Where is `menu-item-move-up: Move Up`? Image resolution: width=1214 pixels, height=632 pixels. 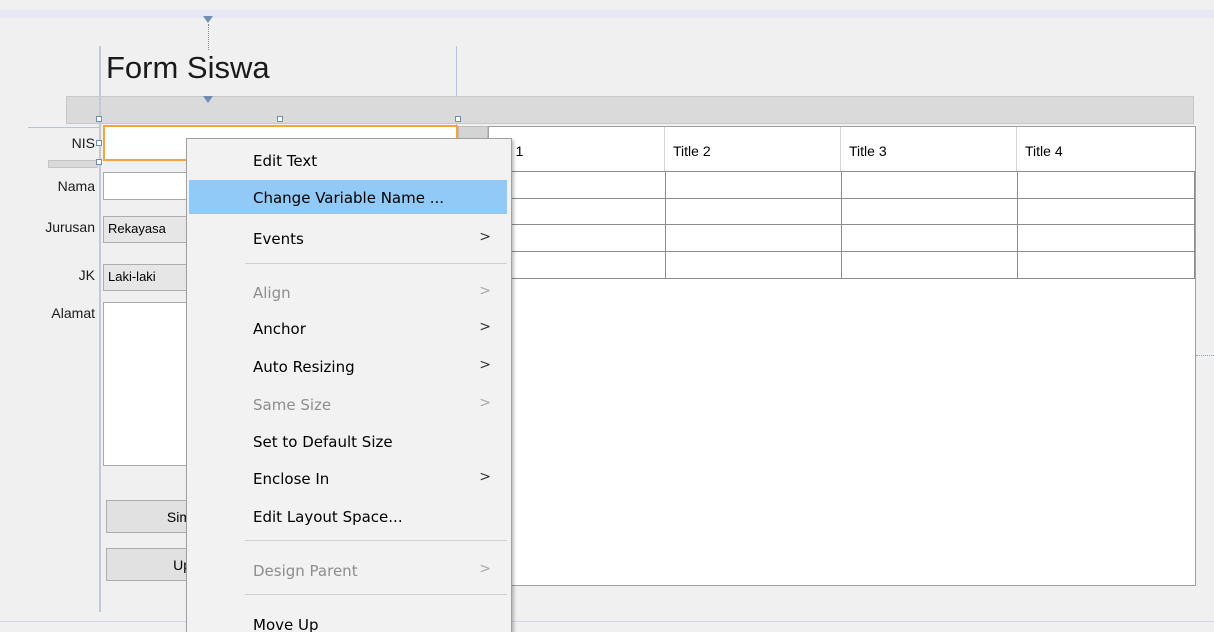
menu-item-move-up: Move Up is located at coordinates (348, 619).